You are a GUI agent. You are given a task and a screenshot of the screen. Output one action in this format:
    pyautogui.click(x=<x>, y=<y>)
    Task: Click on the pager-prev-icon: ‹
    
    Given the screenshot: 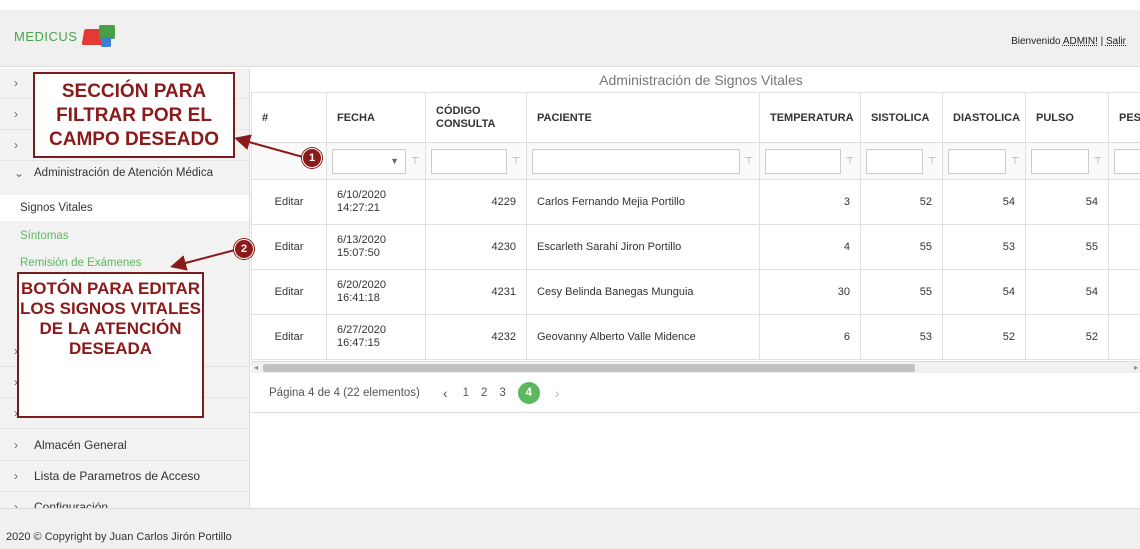 What is the action you would take?
    pyautogui.click(x=445, y=393)
    